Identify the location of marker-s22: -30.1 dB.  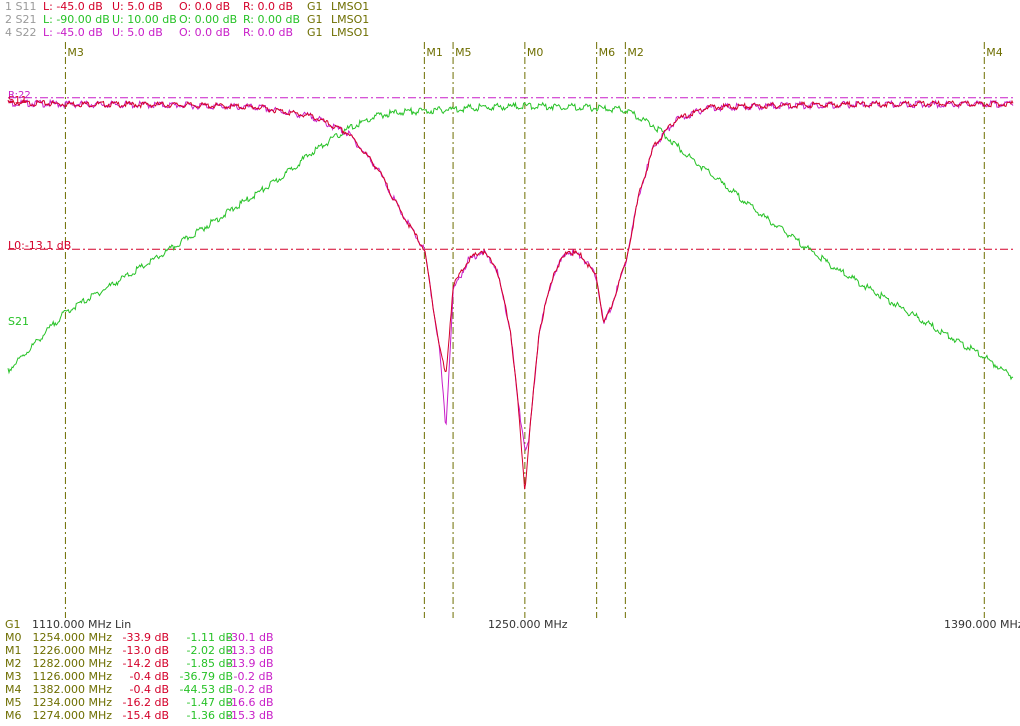
(250, 637).